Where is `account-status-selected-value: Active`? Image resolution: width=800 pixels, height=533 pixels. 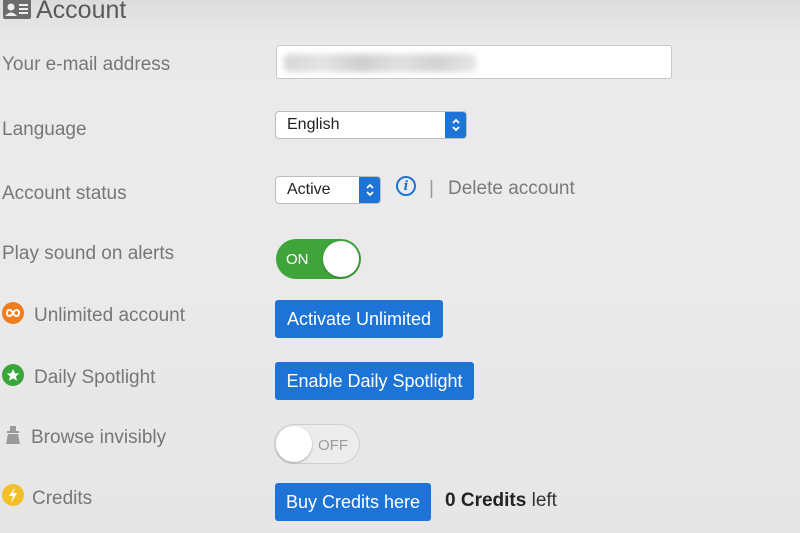
account-status-selected-value: Active is located at coordinates (309, 189).